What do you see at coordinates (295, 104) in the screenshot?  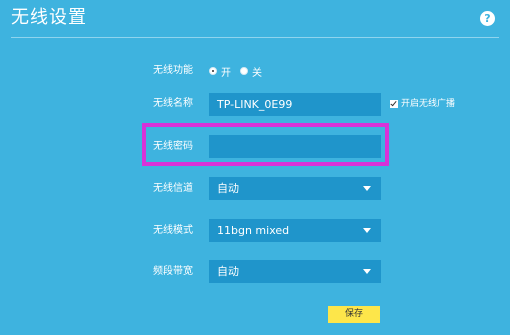 I see `ssid-input: TP-LINK_0E99` at bounding box center [295, 104].